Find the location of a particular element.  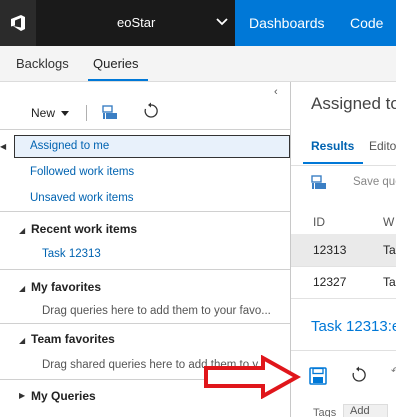

cell-id: 12313 is located at coordinates (330, 250).